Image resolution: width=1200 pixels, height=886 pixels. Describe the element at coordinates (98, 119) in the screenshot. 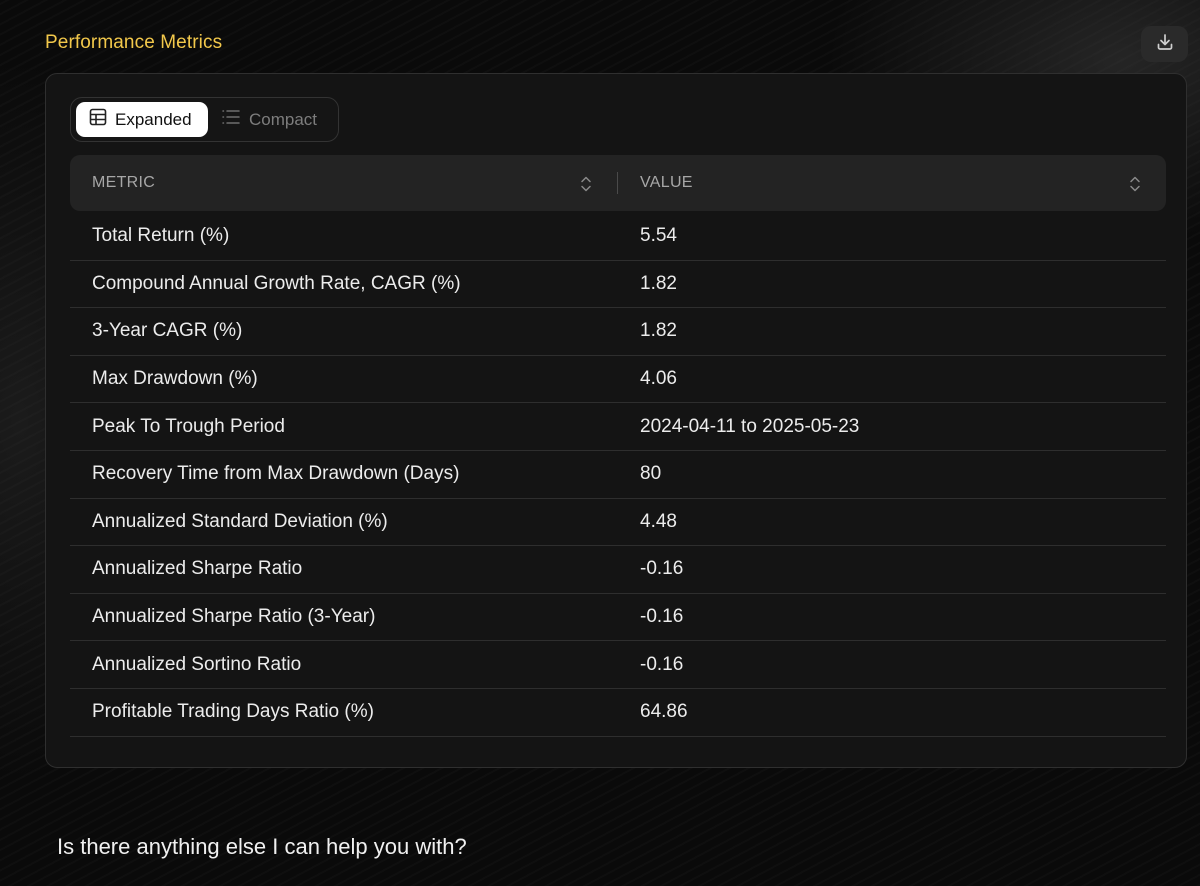

I see `table-grid-icon` at that location.